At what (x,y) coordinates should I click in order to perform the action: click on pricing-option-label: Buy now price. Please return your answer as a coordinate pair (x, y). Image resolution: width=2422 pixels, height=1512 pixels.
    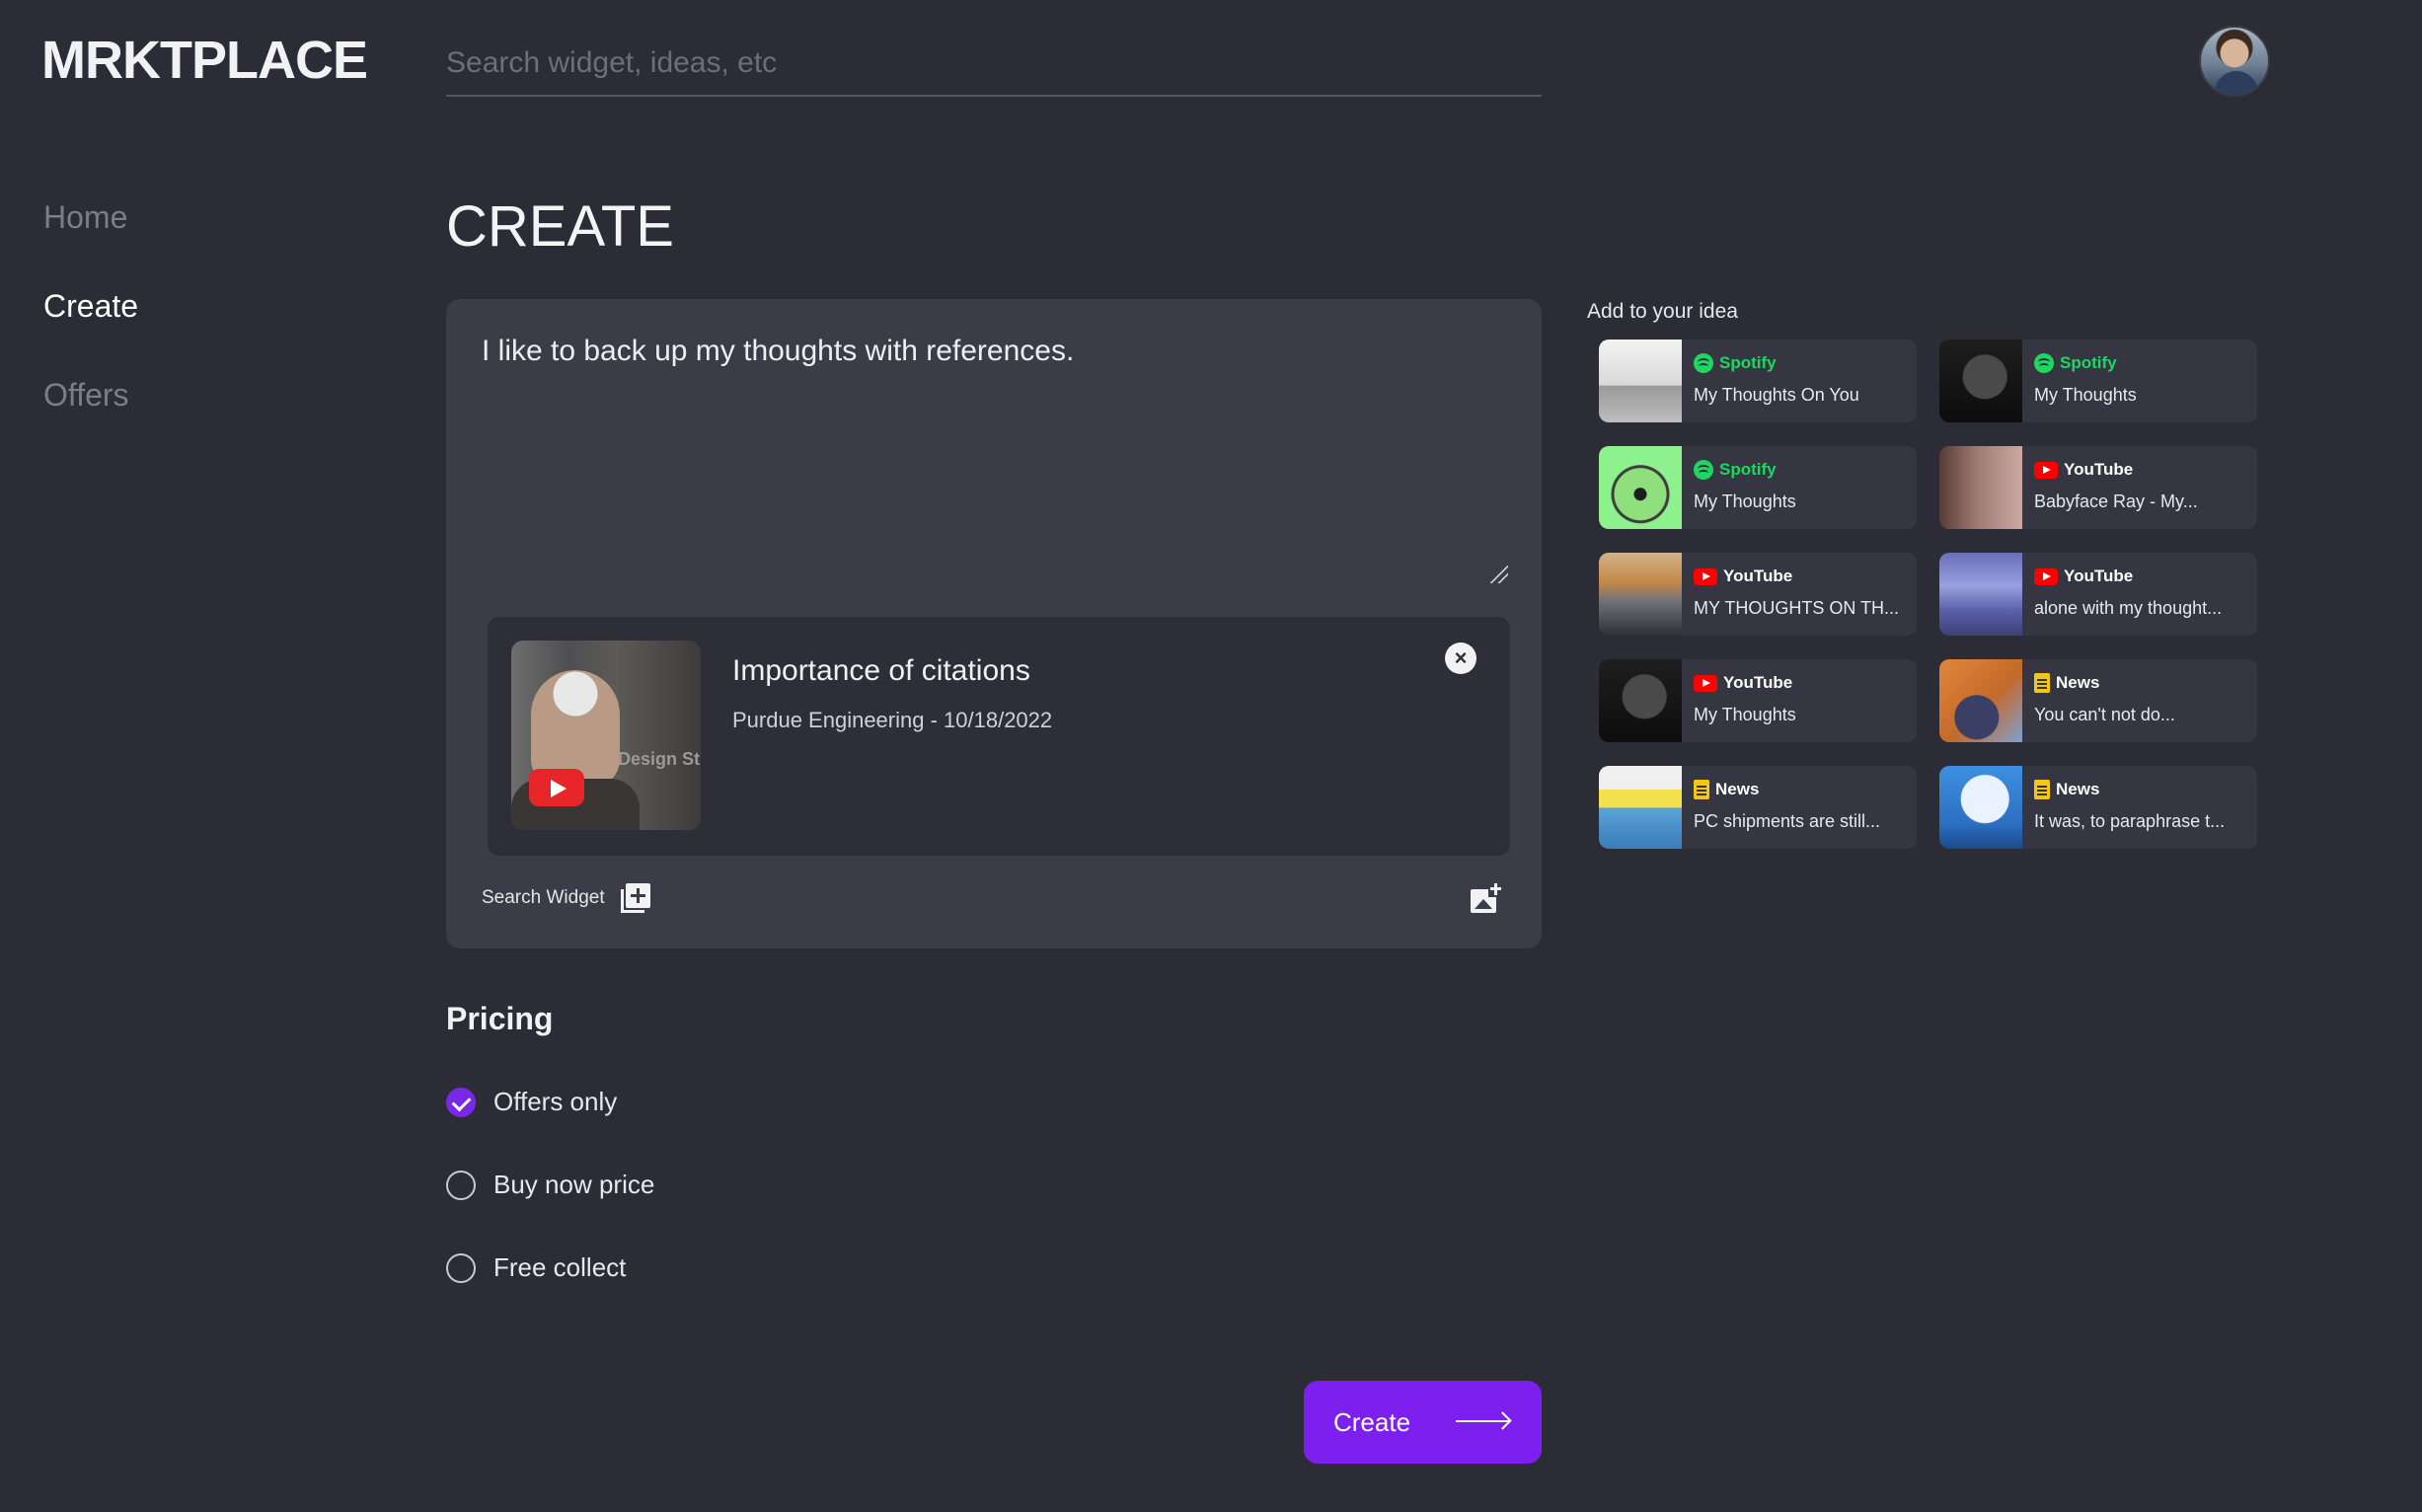
    Looking at the image, I should click on (574, 1184).